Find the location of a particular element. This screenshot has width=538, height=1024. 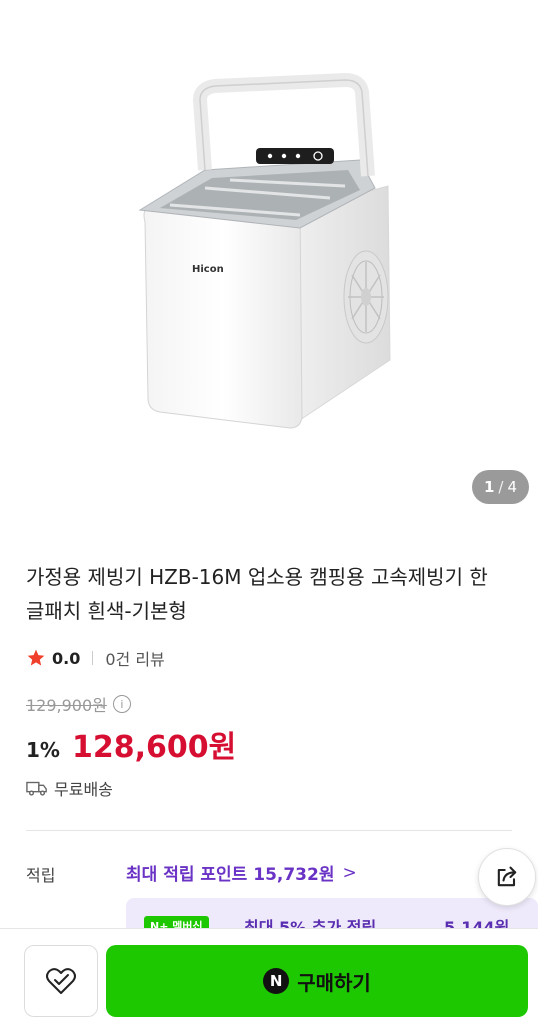

chevron-right-icon: > is located at coordinates (349, 872).